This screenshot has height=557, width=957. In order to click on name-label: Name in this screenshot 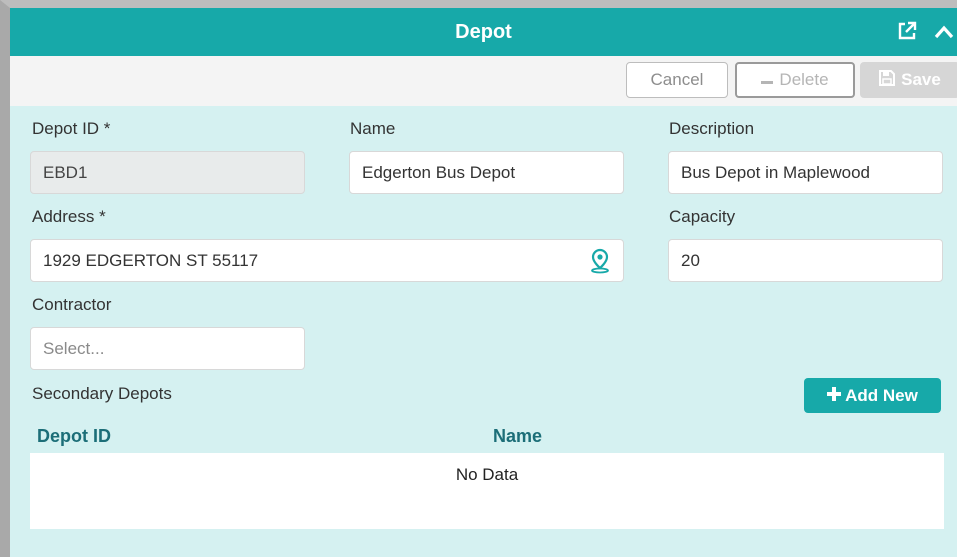, I will do `click(373, 128)`.